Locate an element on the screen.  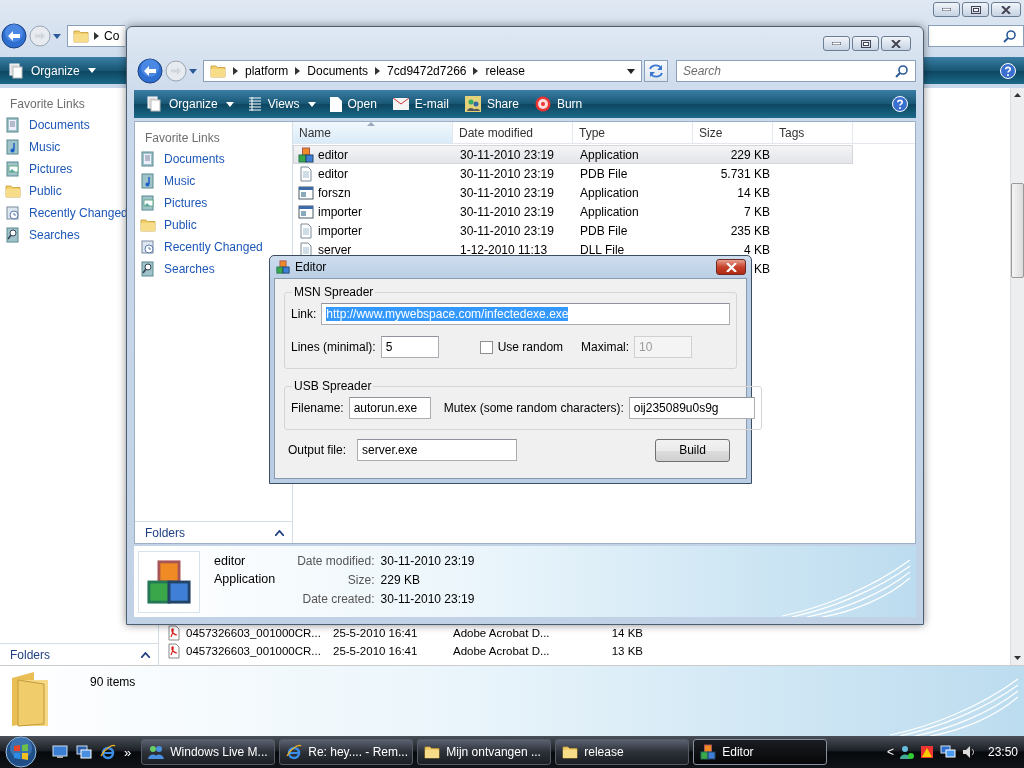
column-header: Type is located at coordinates (633, 132).